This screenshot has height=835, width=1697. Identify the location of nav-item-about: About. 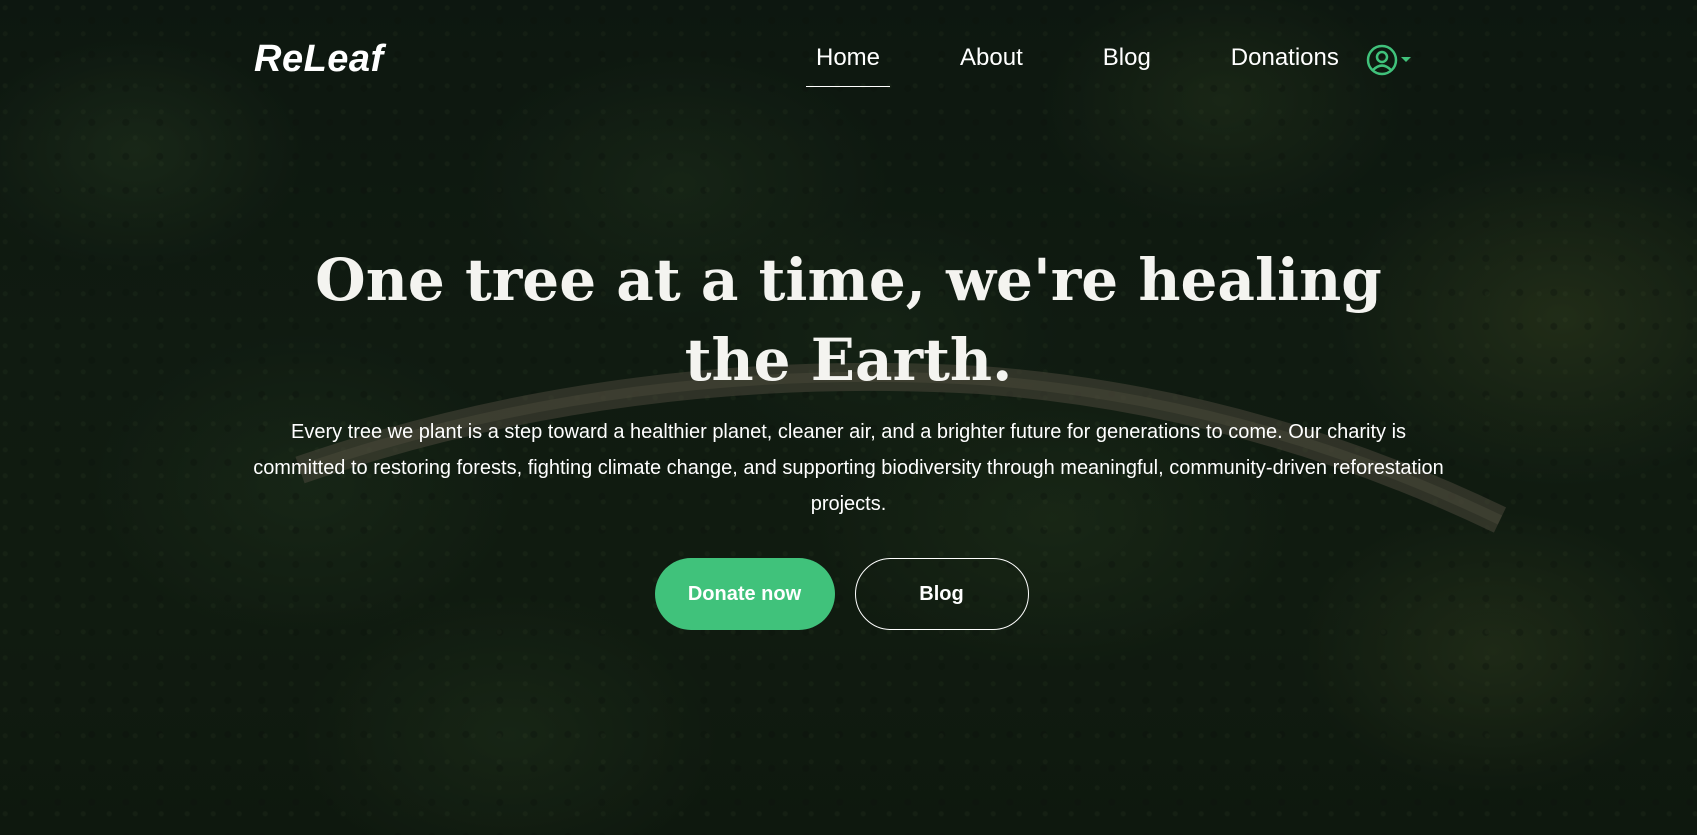
(991, 65).